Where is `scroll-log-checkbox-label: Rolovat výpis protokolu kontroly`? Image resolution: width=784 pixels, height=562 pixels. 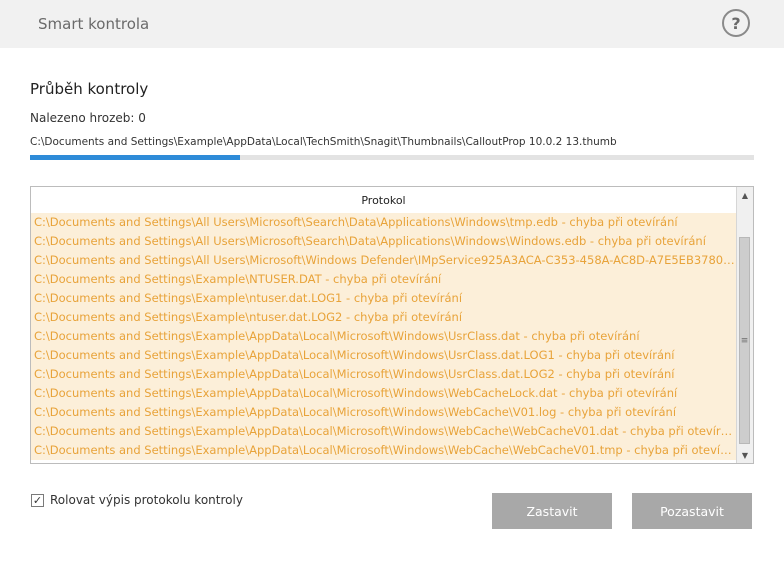 scroll-log-checkbox-label: Rolovat výpis protokolu kontroly is located at coordinates (146, 500).